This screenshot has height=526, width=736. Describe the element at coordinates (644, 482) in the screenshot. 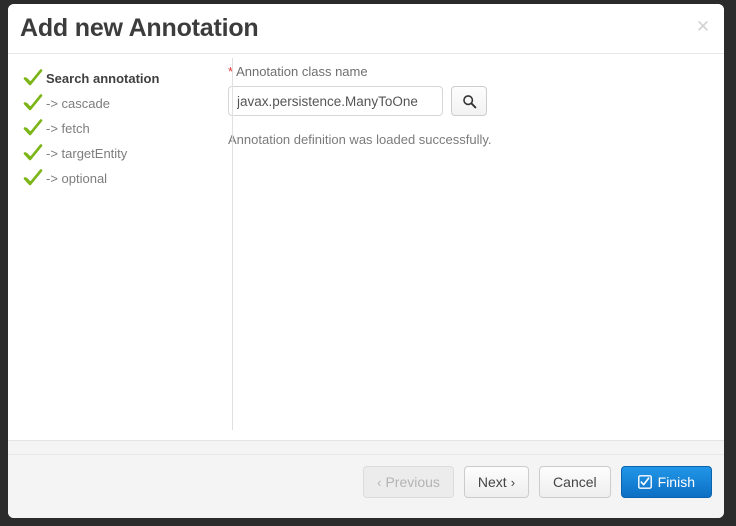

I see `checked-checkbox-icon` at that location.